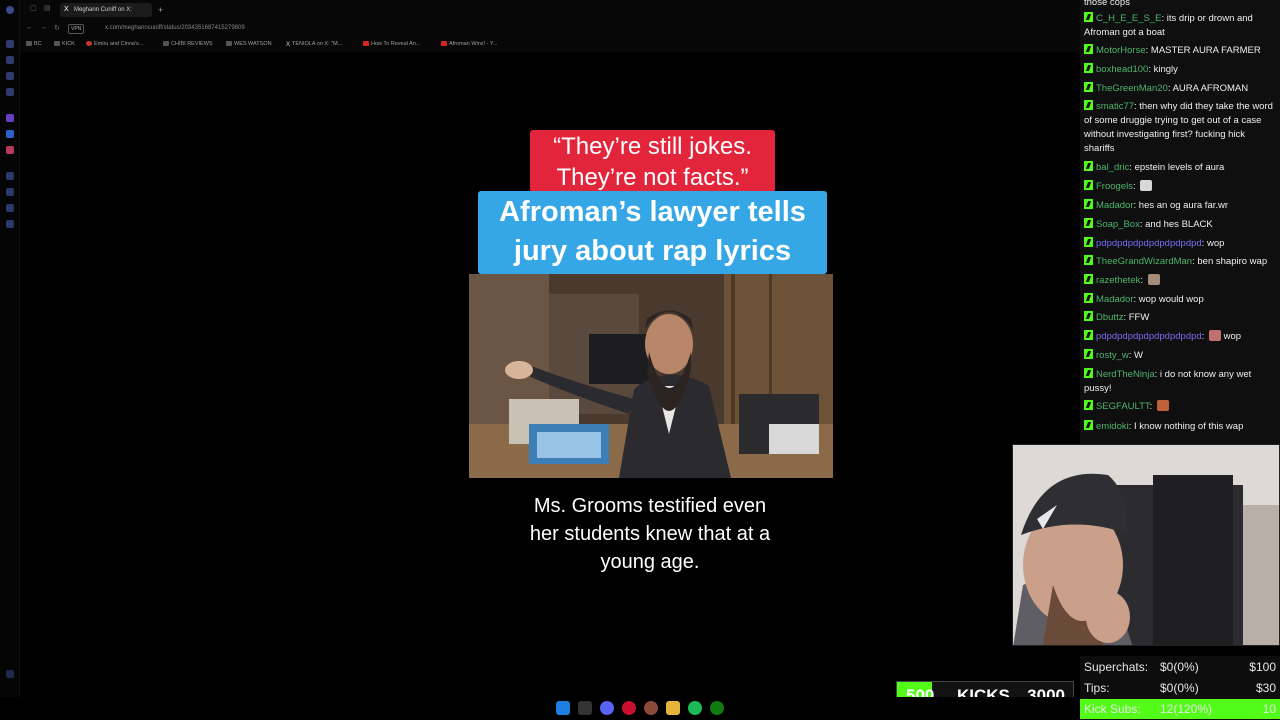 Image resolution: width=1280 pixels, height=720 pixels. I want to click on sidebar-clock-icon, so click(10, 176).